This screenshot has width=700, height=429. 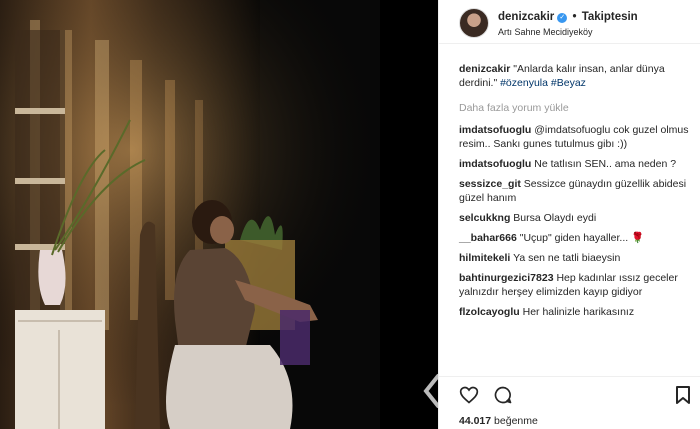 I want to click on comment-item: hilmitekeli Ya sen ne tatli biaeysin, so click(x=577, y=258).